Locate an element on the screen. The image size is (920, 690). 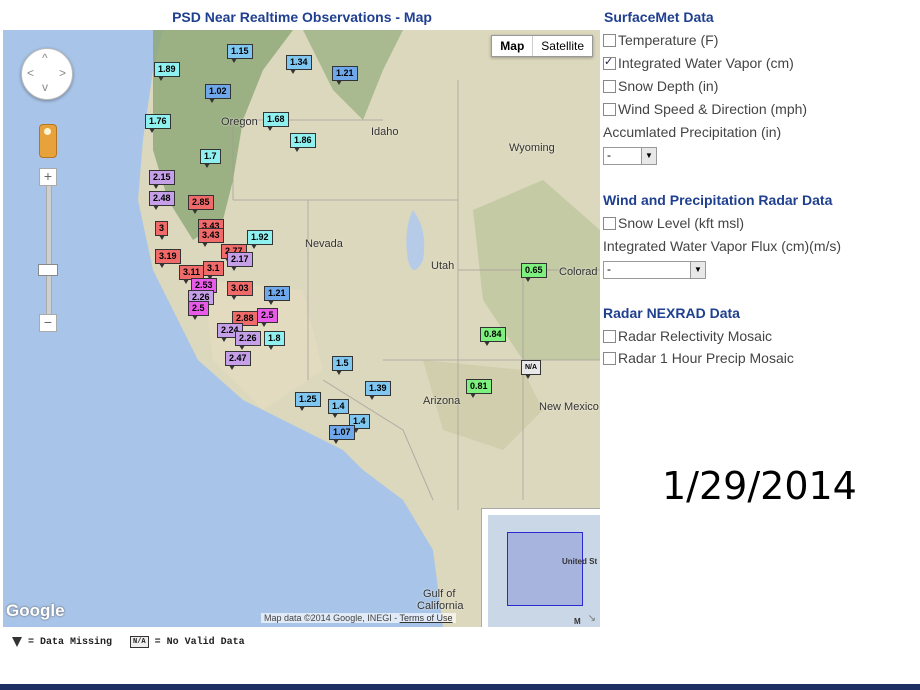
iwv-option: Integrated Water Vapor (cm) is located at coordinates (698, 63).